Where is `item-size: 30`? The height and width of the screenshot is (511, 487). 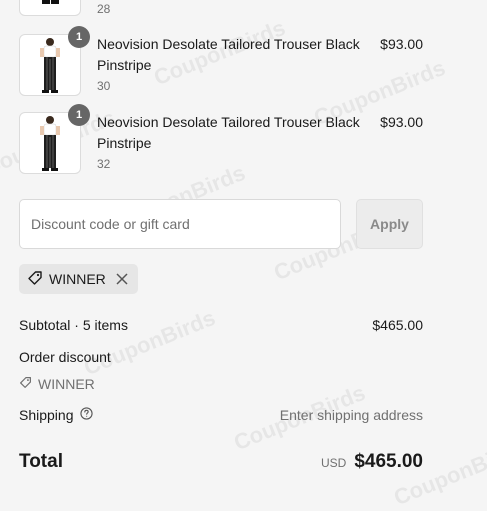 item-size: 30 is located at coordinates (104, 86).